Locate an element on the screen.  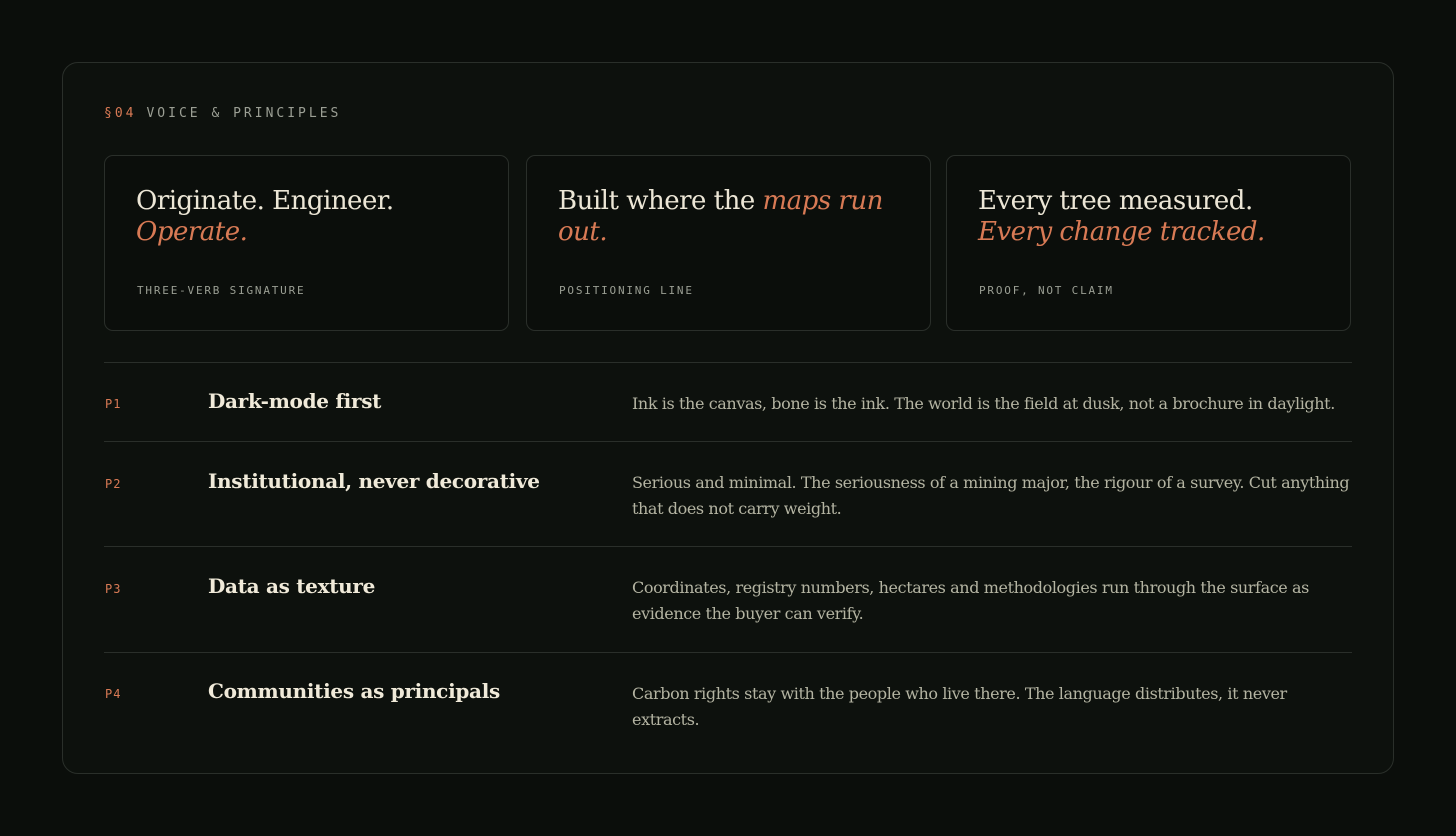
section-title: VOICE & PRINCIPLES is located at coordinates (244, 113).